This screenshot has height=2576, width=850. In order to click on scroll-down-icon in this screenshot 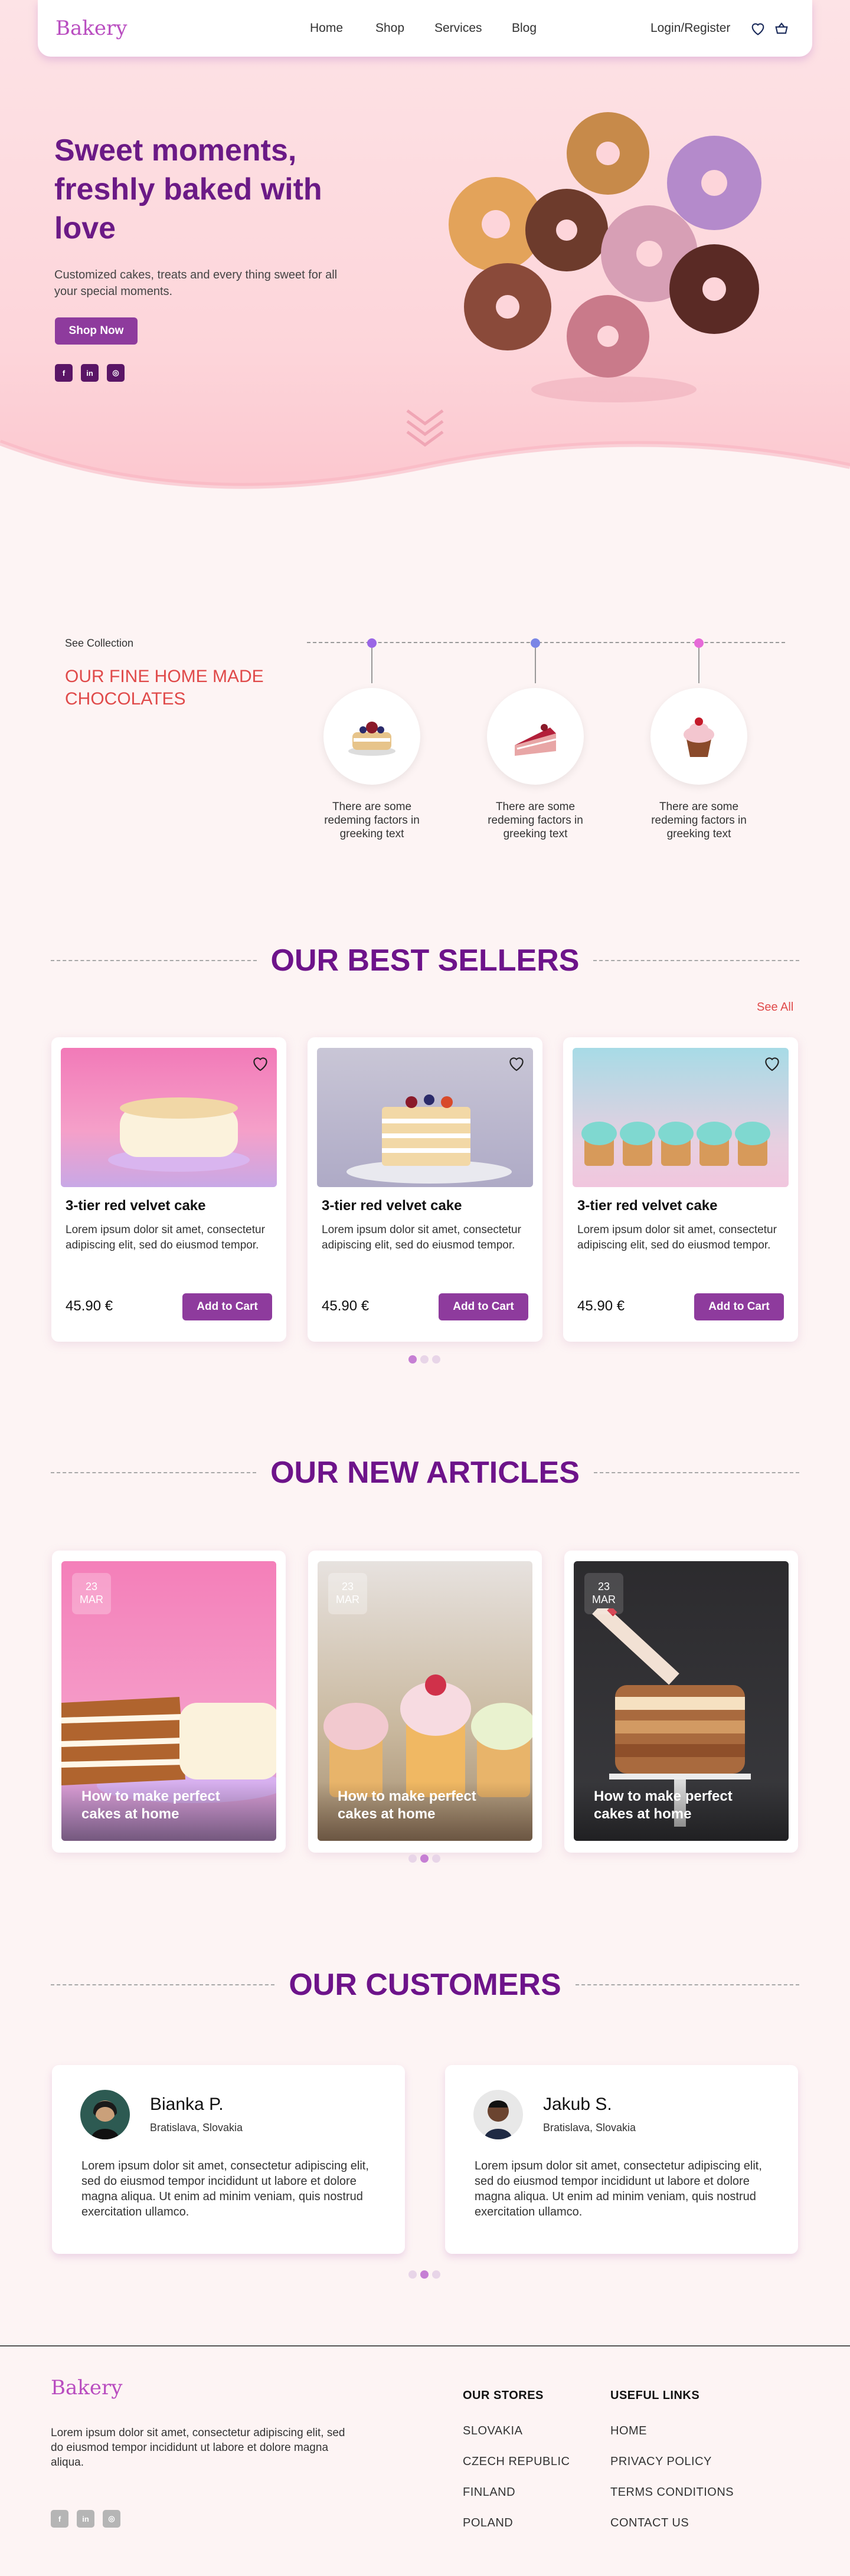, I will do `click(425, 427)`.